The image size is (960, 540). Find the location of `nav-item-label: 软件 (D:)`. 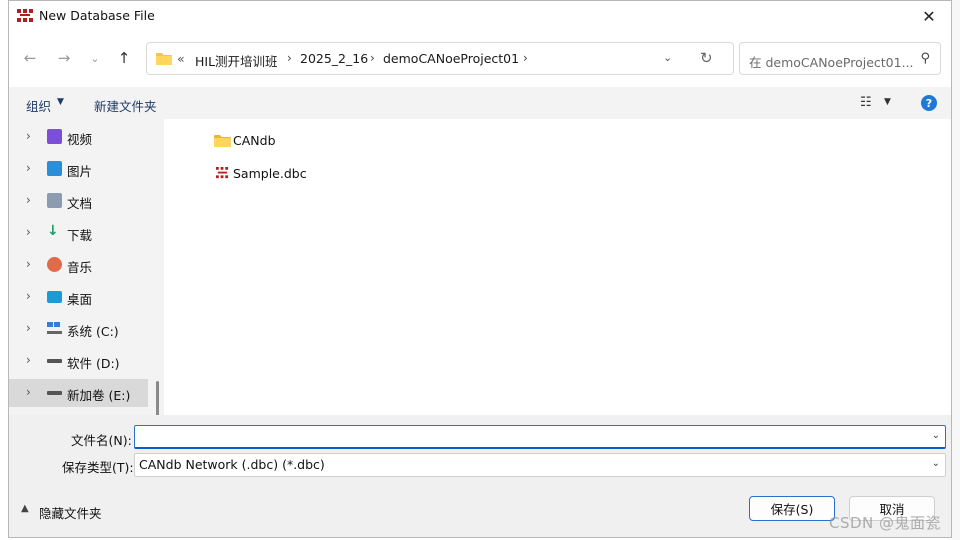

nav-item-label: 软件 (D:) is located at coordinates (93, 363).